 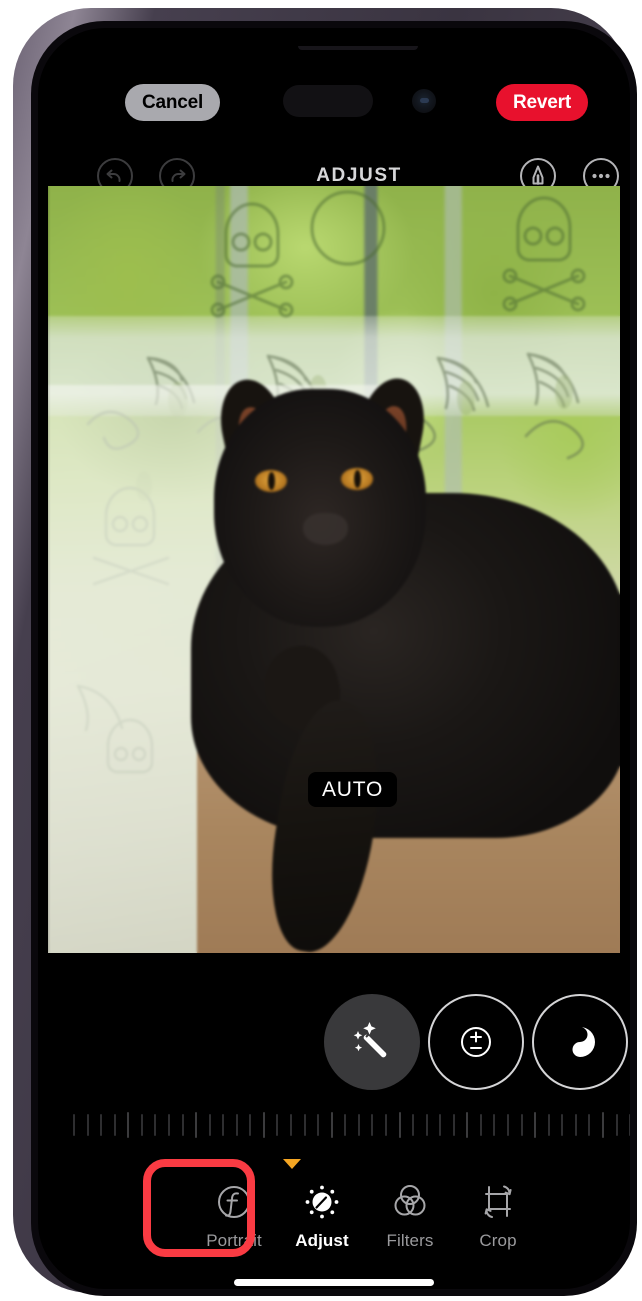 What do you see at coordinates (542, 102) in the screenshot?
I see `revert-button: Revert` at bounding box center [542, 102].